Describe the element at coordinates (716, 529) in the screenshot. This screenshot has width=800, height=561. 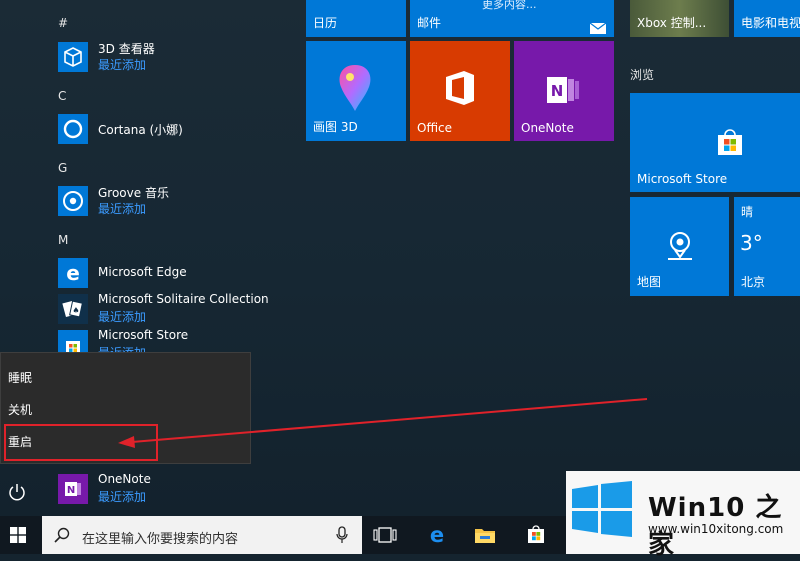
I see `watermark-url: www.win10xitong.com` at that location.